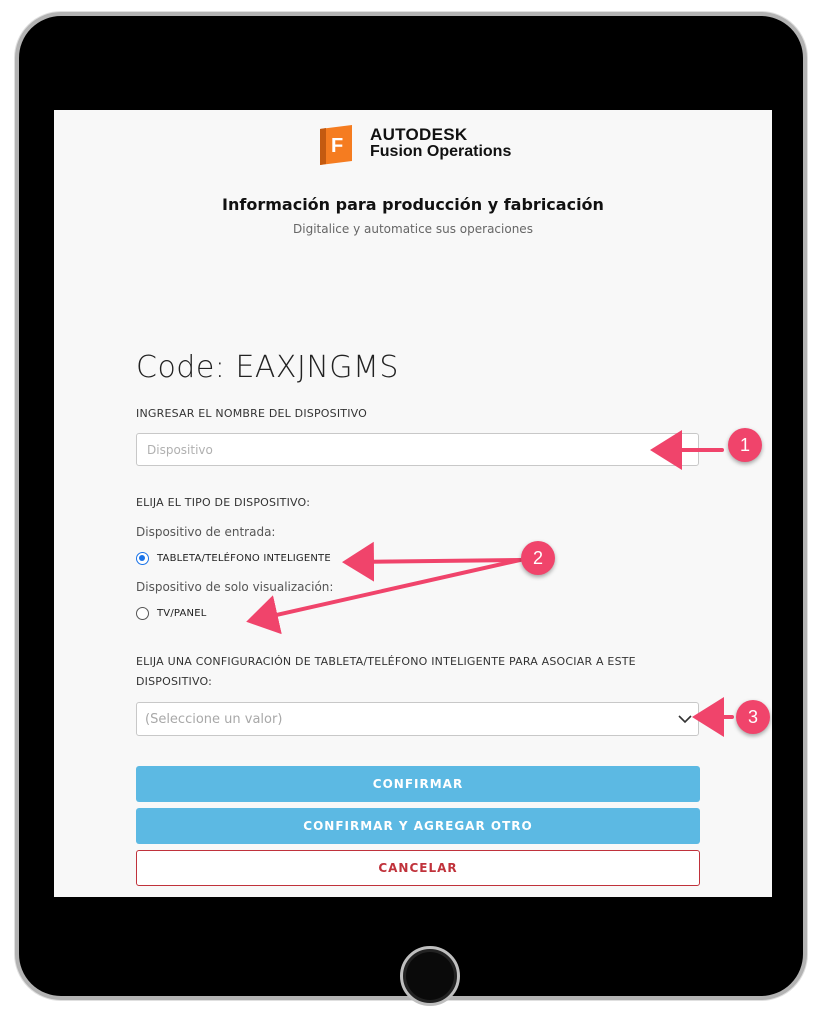 The height and width of the screenshot is (1015, 823). I want to click on annotation-badge-3: 3, so click(753, 717).